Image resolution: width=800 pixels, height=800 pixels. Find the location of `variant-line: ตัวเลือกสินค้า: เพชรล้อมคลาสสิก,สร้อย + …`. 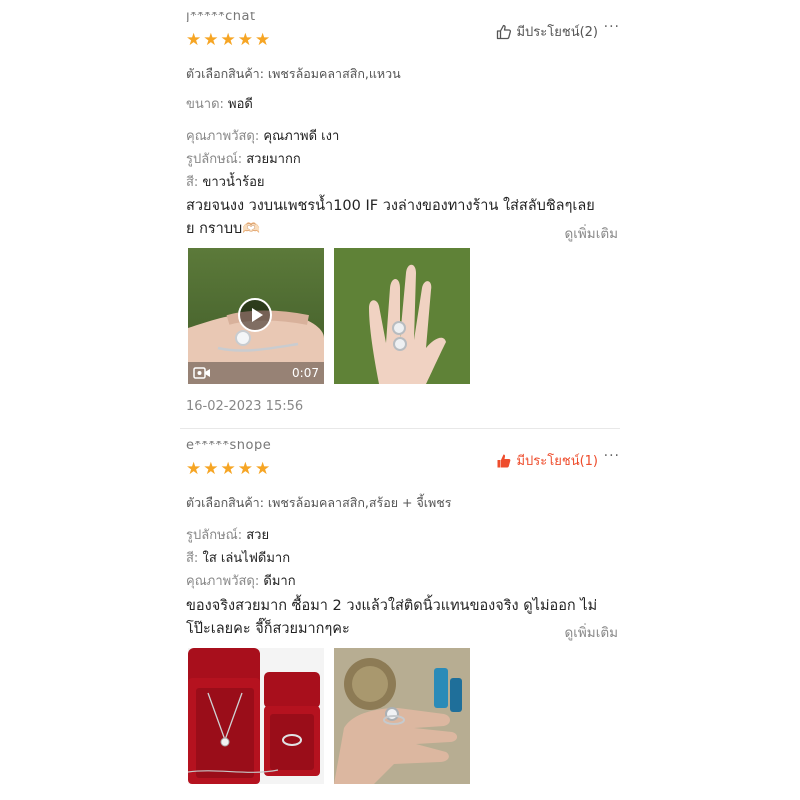

variant-line: ตัวเลือกสินค้า: เพชรล้อมคลาสสิก,สร้อย + … is located at coordinates (319, 503).